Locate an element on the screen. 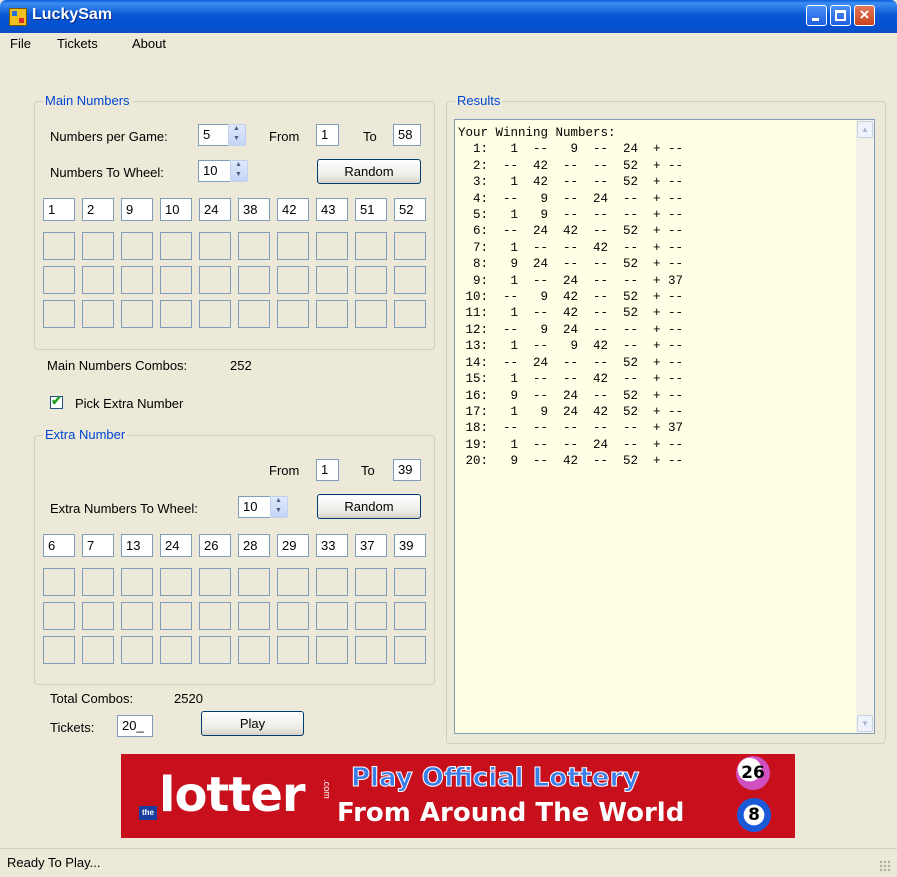  maximize-button is located at coordinates (840, 15).